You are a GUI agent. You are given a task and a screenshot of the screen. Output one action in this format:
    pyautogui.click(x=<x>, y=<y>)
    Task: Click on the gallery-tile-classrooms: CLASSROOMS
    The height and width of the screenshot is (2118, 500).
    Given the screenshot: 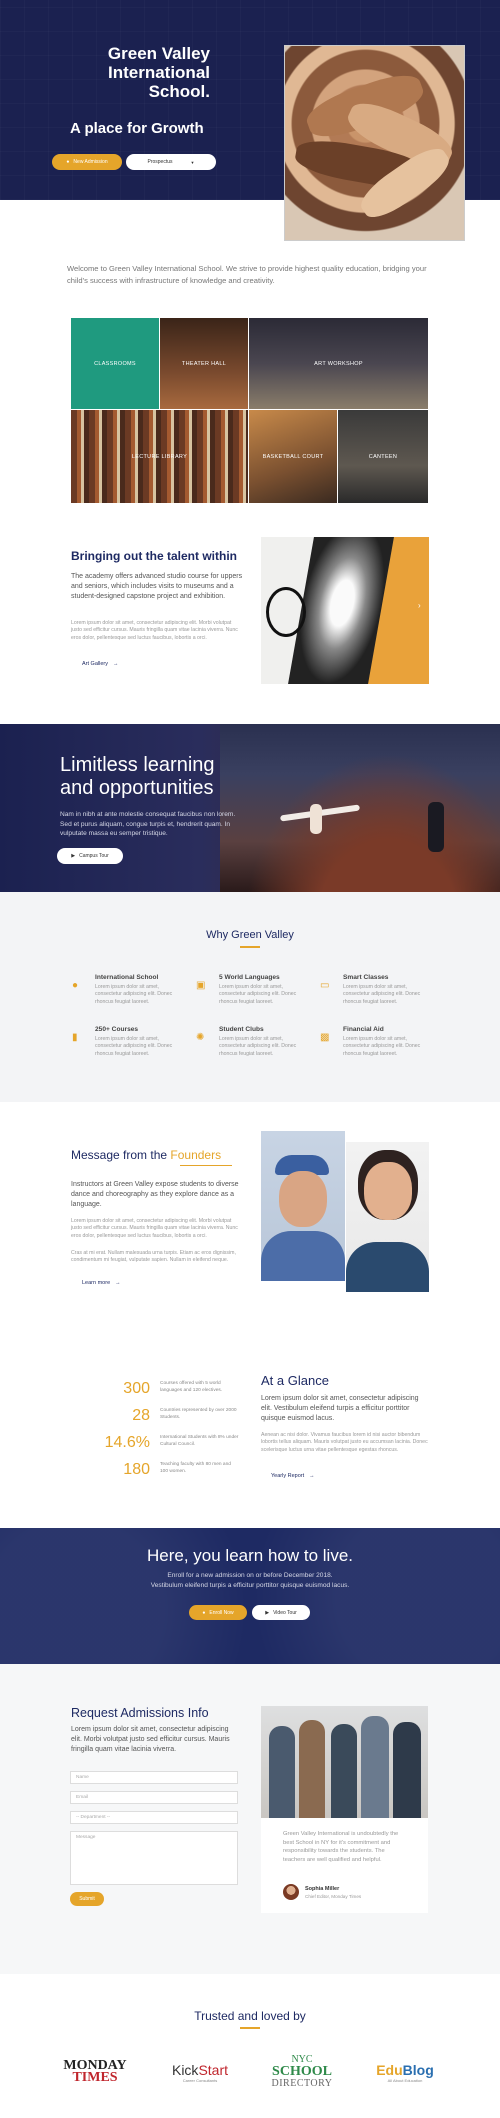 What is the action you would take?
    pyautogui.click(x=115, y=363)
    